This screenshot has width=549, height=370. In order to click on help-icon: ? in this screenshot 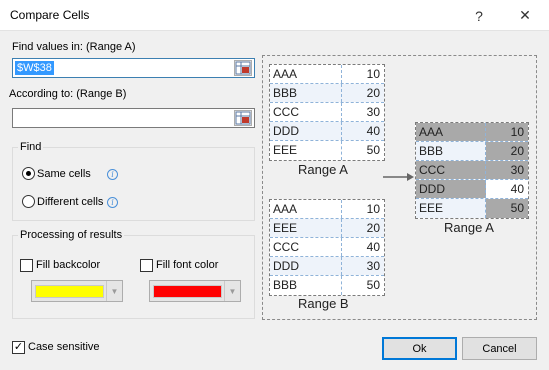, I will do `click(479, 15)`.